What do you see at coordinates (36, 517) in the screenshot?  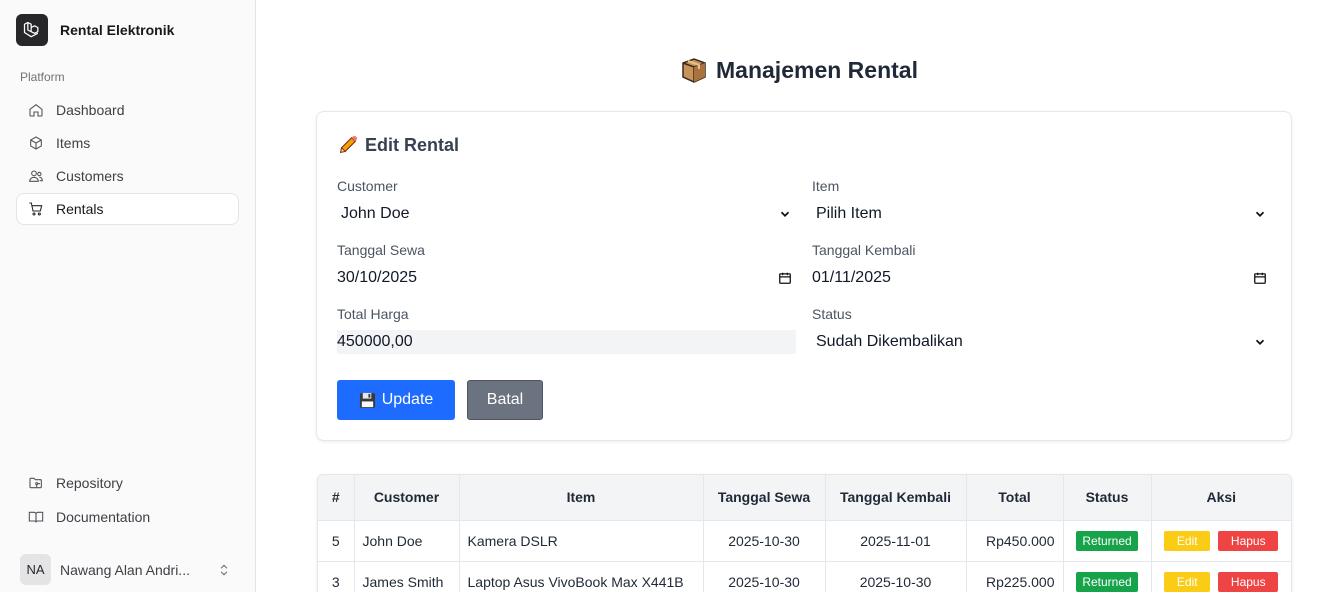 I see `book-open-icon` at bounding box center [36, 517].